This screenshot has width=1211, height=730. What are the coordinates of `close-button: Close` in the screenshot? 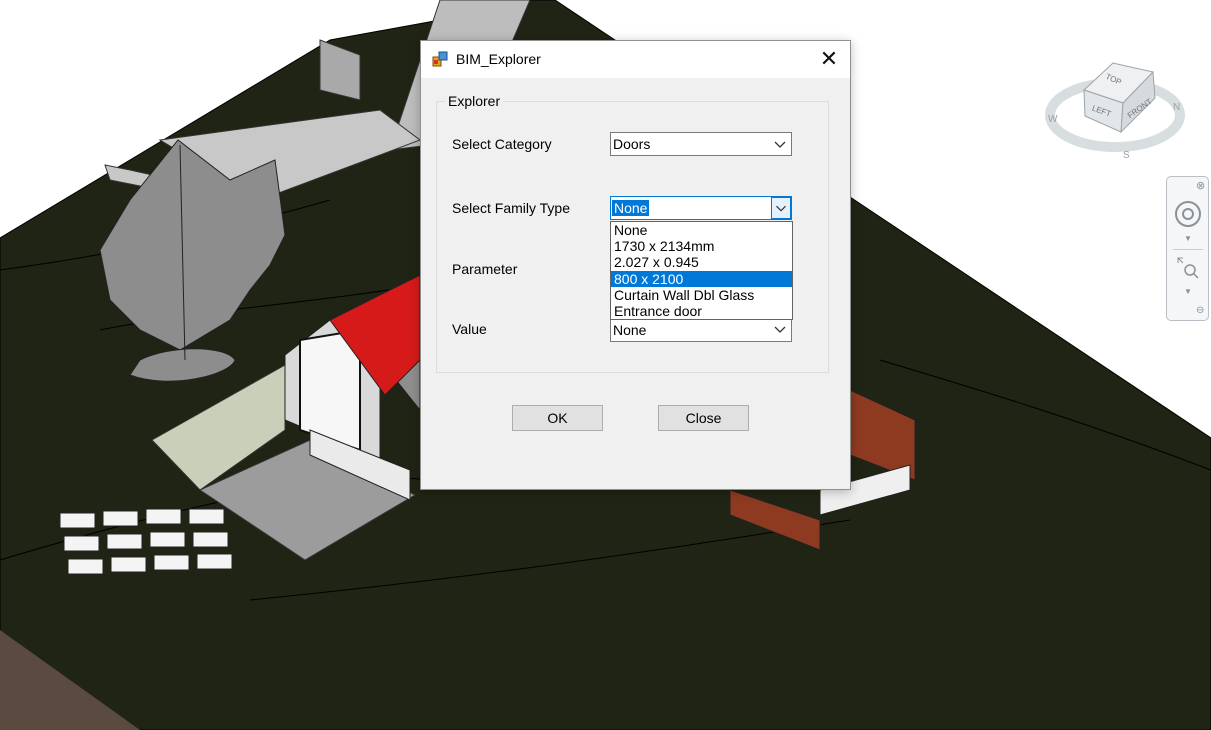 It's located at (703, 418).